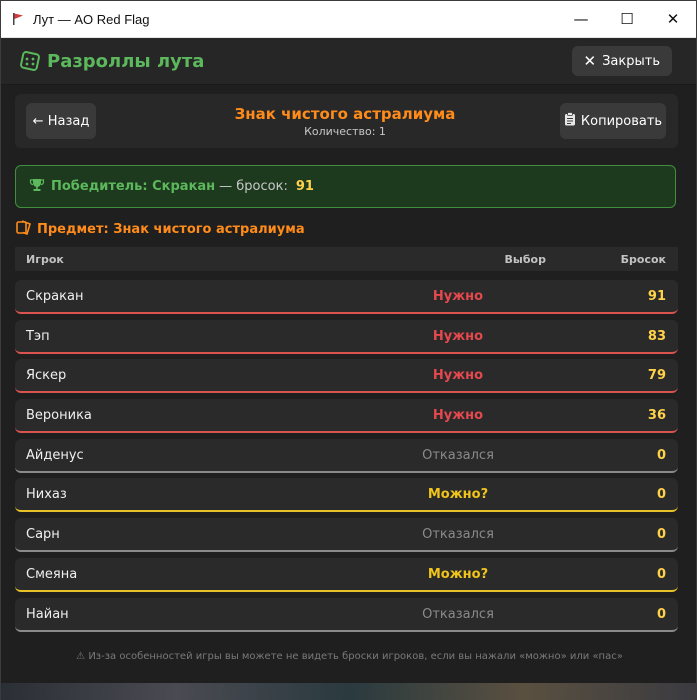 The height and width of the screenshot is (700, 697). I want to click on trophy-icon, so click(37, 187).